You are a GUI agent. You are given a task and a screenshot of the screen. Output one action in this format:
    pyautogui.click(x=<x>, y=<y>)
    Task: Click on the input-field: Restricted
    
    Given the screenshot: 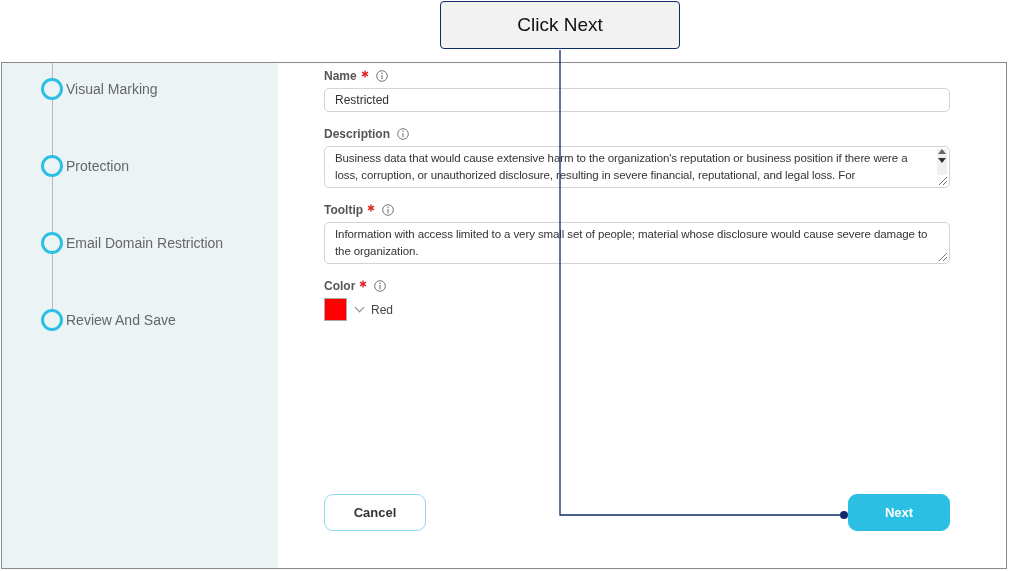 What is the action you would take?
    pyautogui.click(x=637, y=100)
    